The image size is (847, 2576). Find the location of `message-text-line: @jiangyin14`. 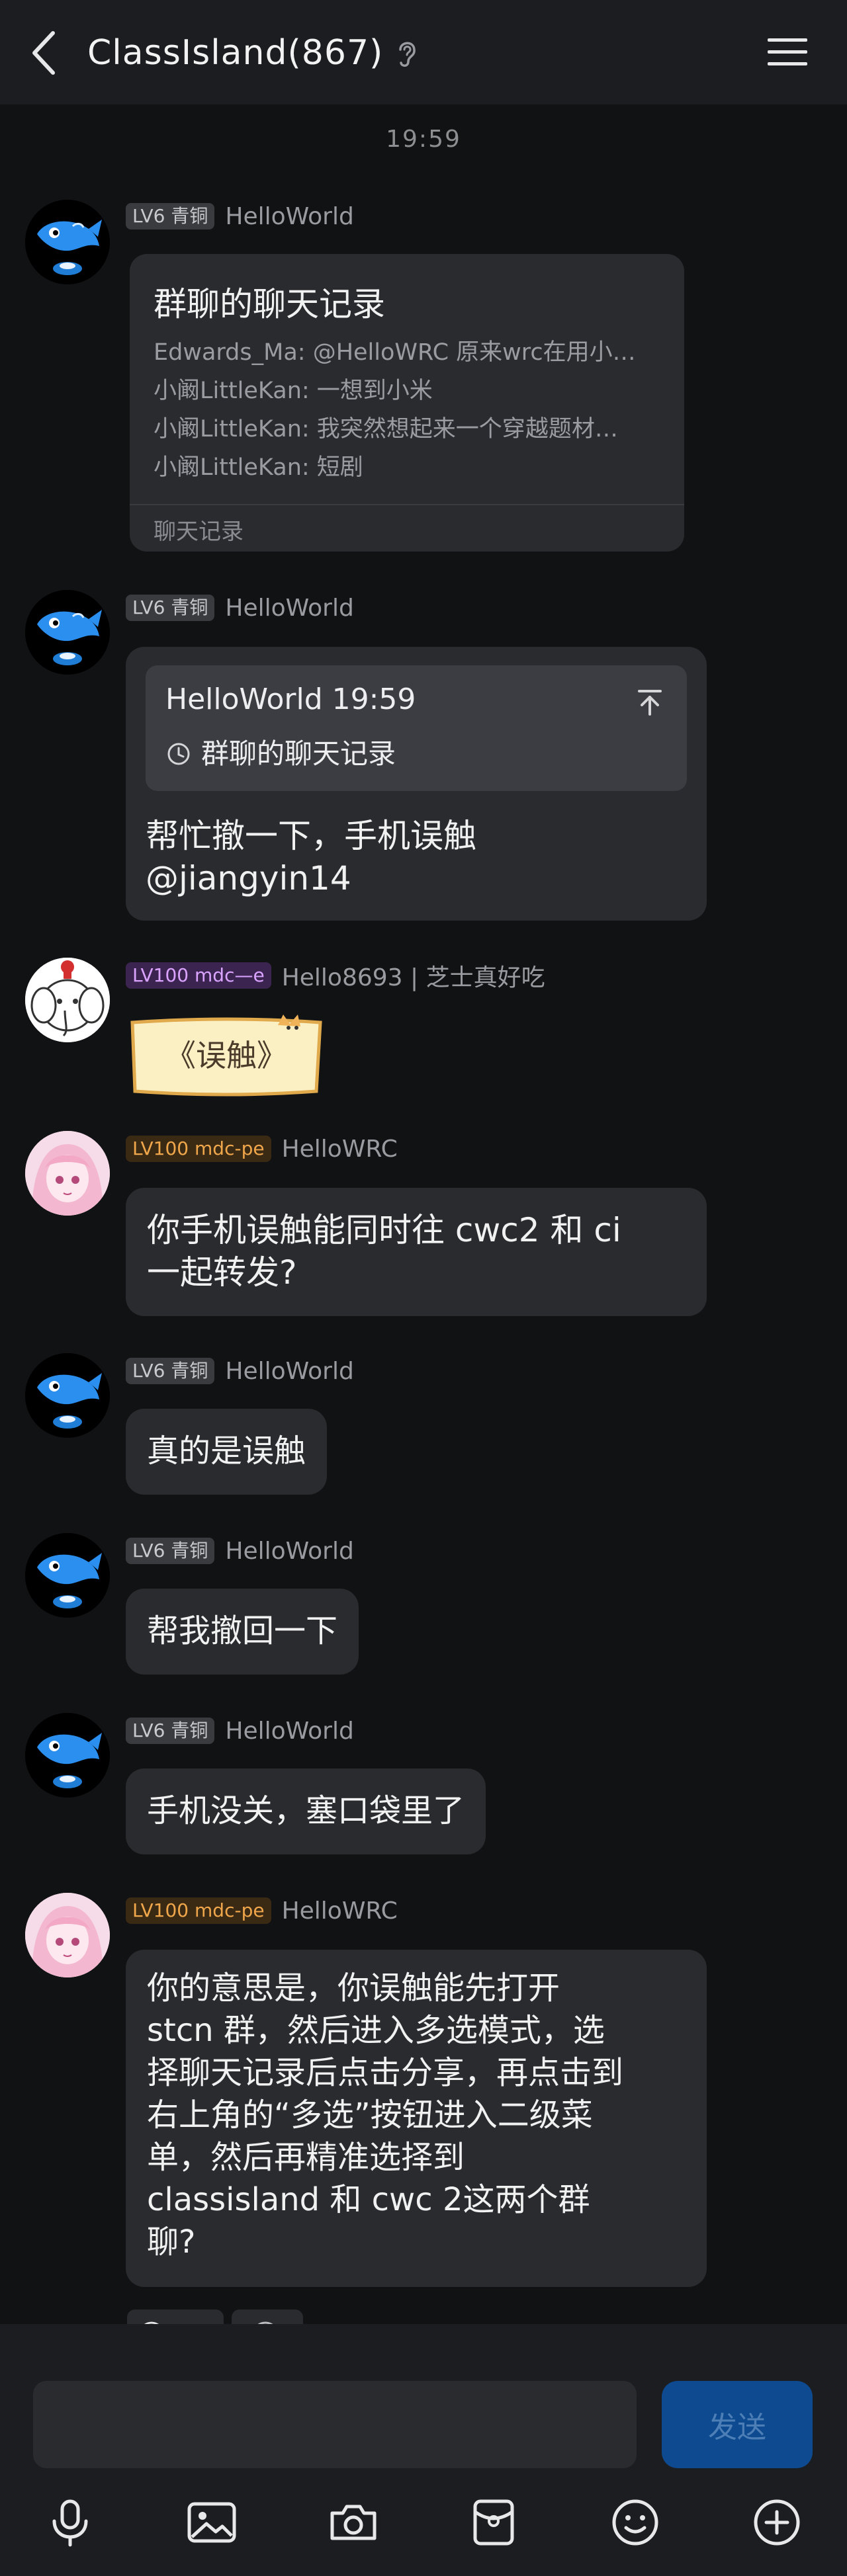

message-text-line: @jiangyin14 is located at coordinates (248, 878).